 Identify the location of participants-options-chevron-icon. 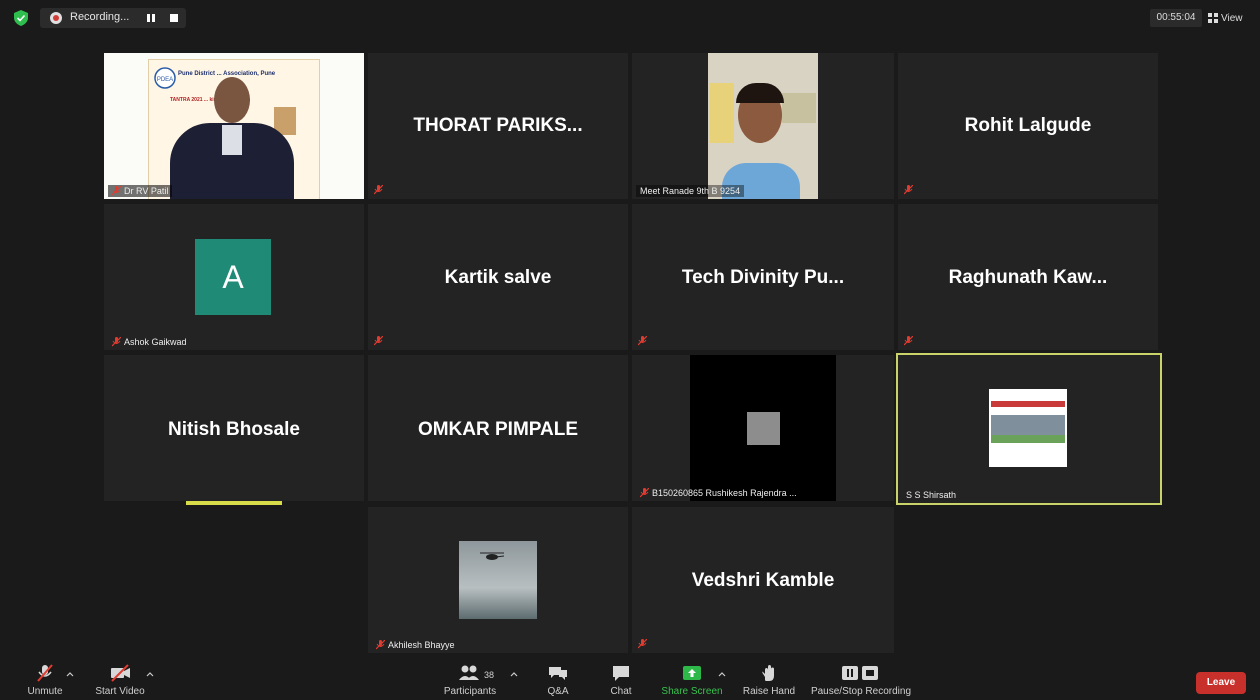
(514, 674).